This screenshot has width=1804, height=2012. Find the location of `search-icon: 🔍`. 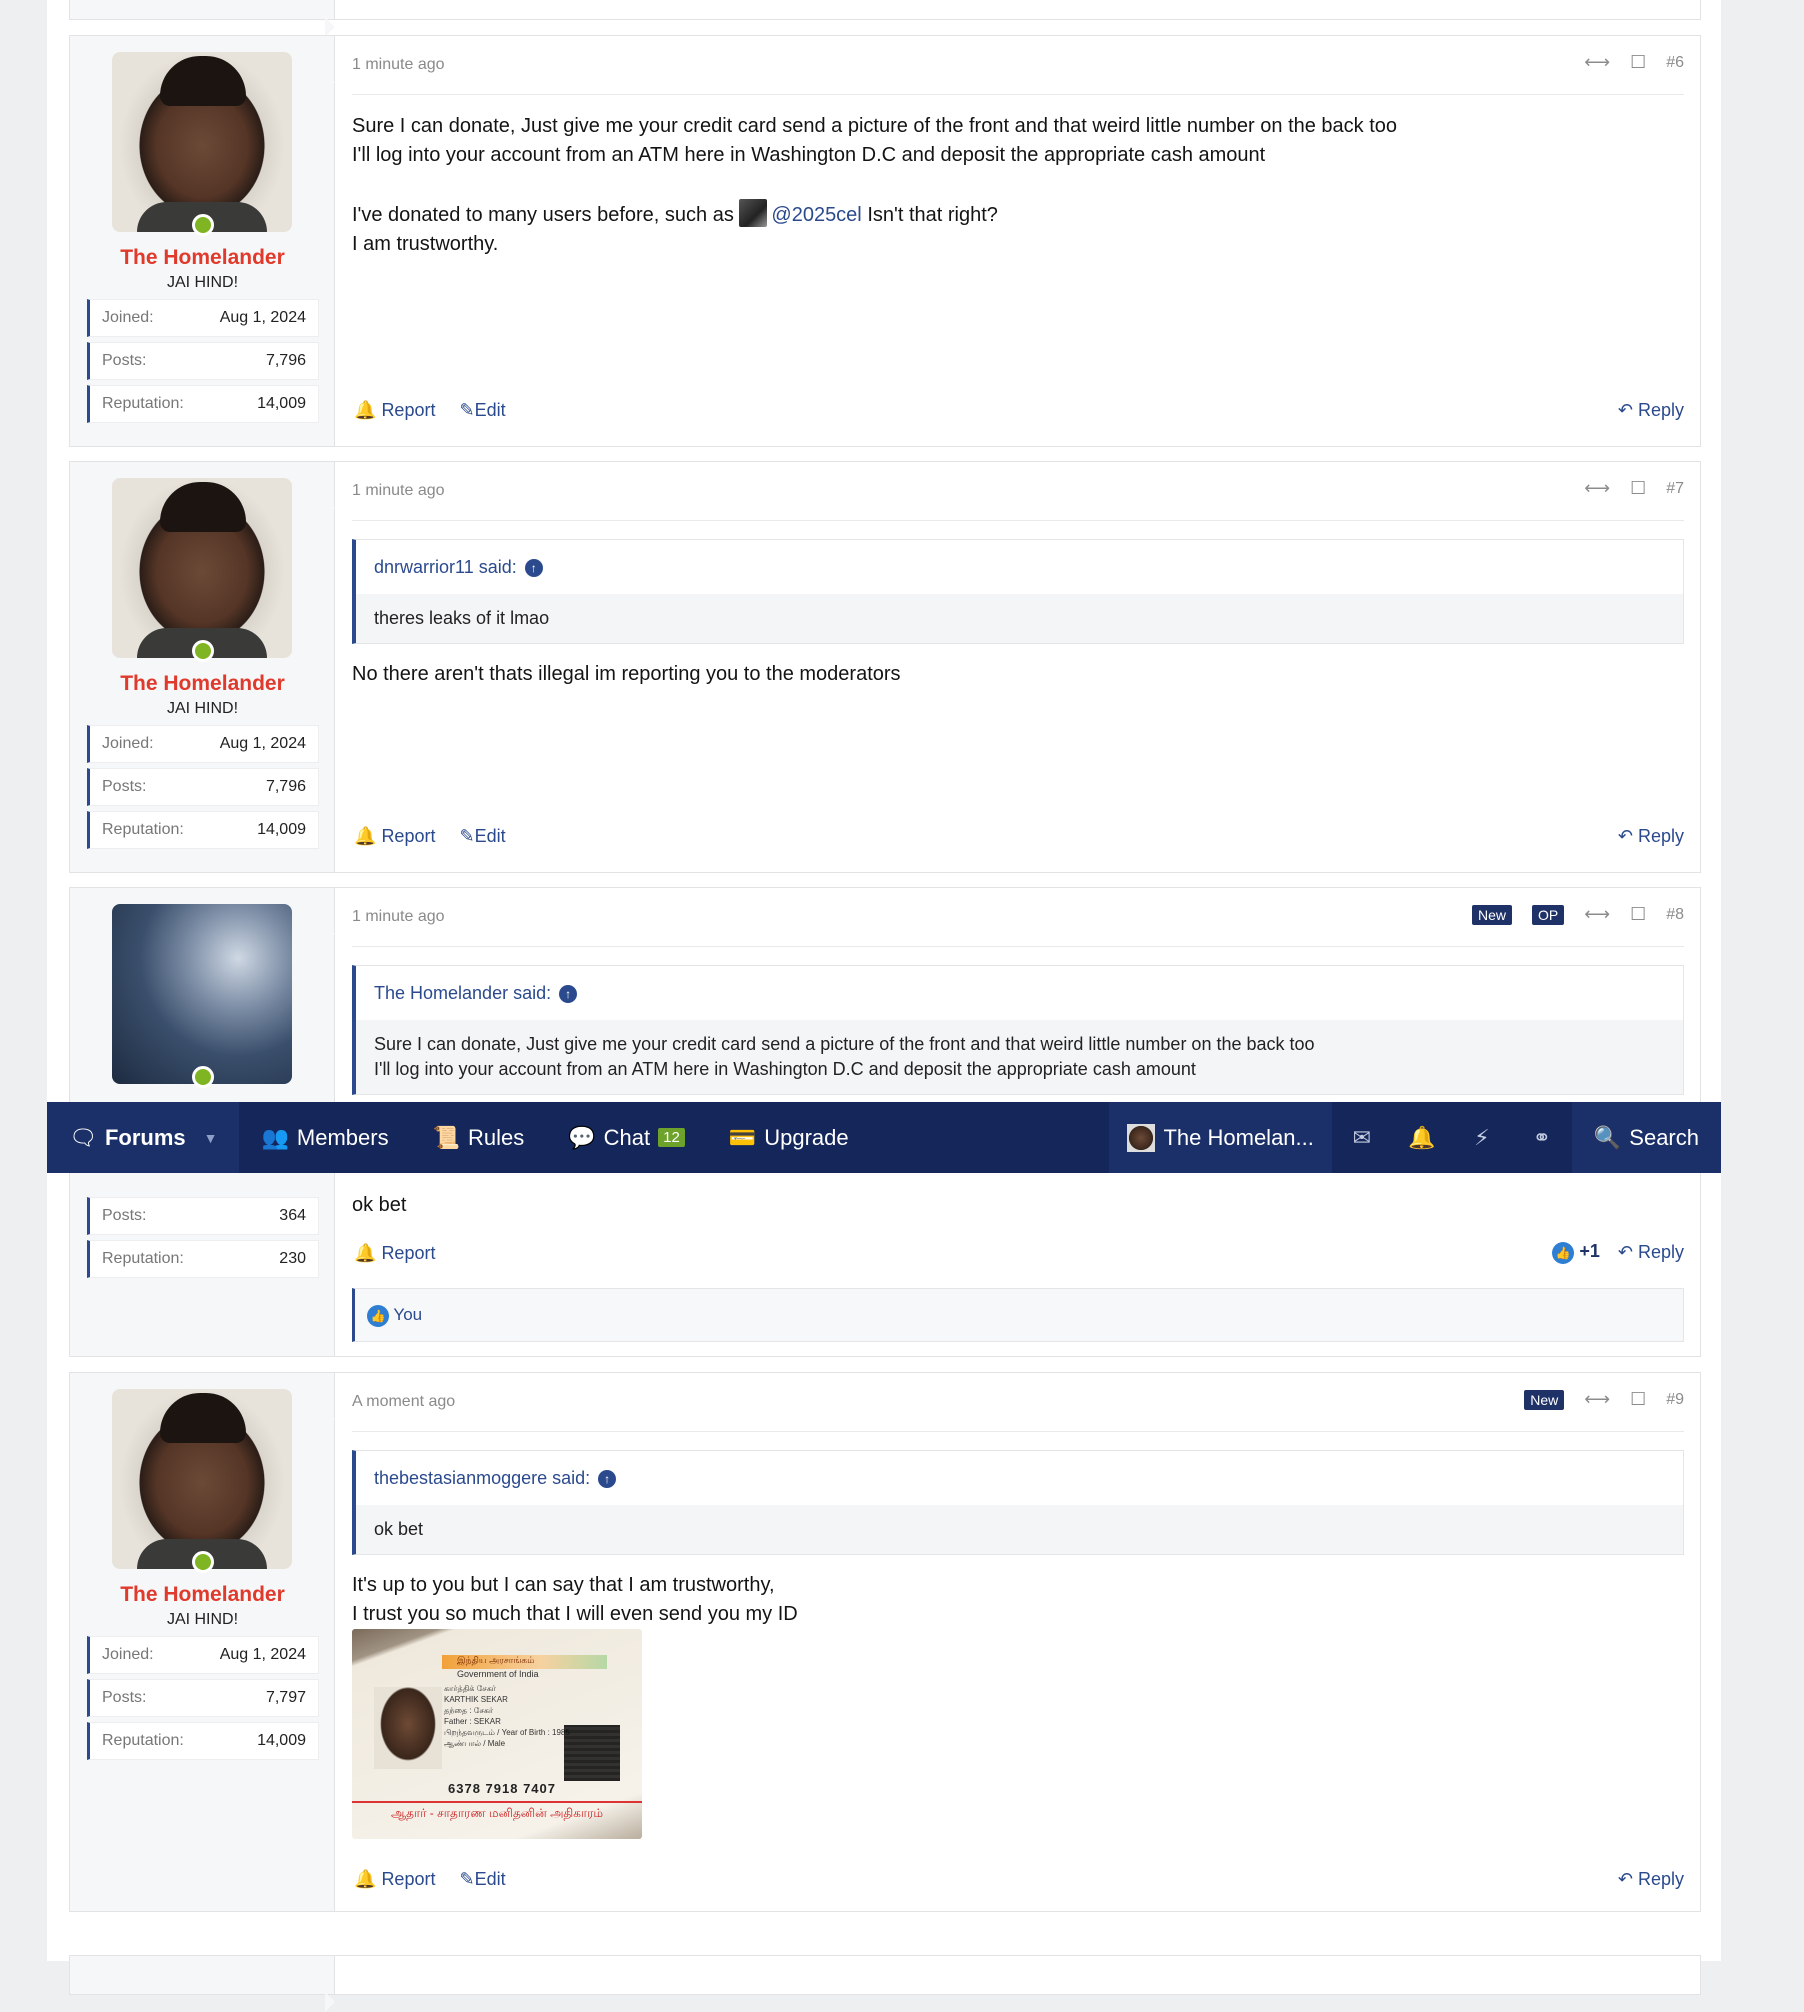

search-icon: 🔍 is located at coordinates (1607, 1137).